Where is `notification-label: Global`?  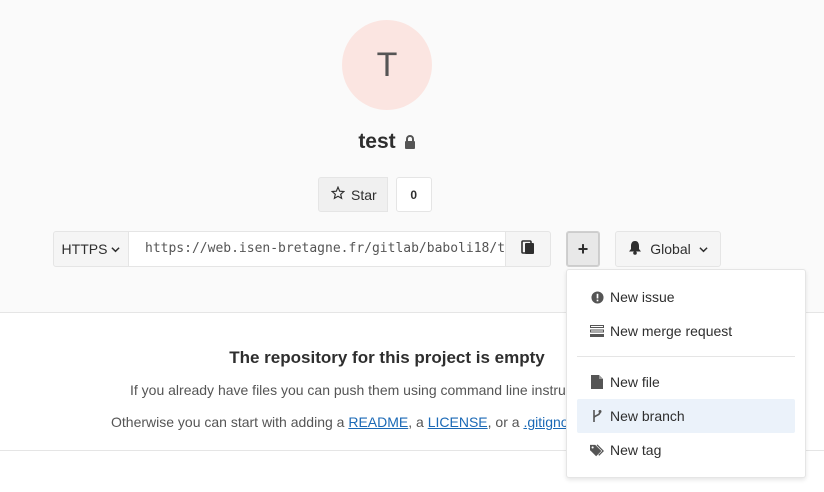
notification-label: Global is located at coordinates (670, 249).